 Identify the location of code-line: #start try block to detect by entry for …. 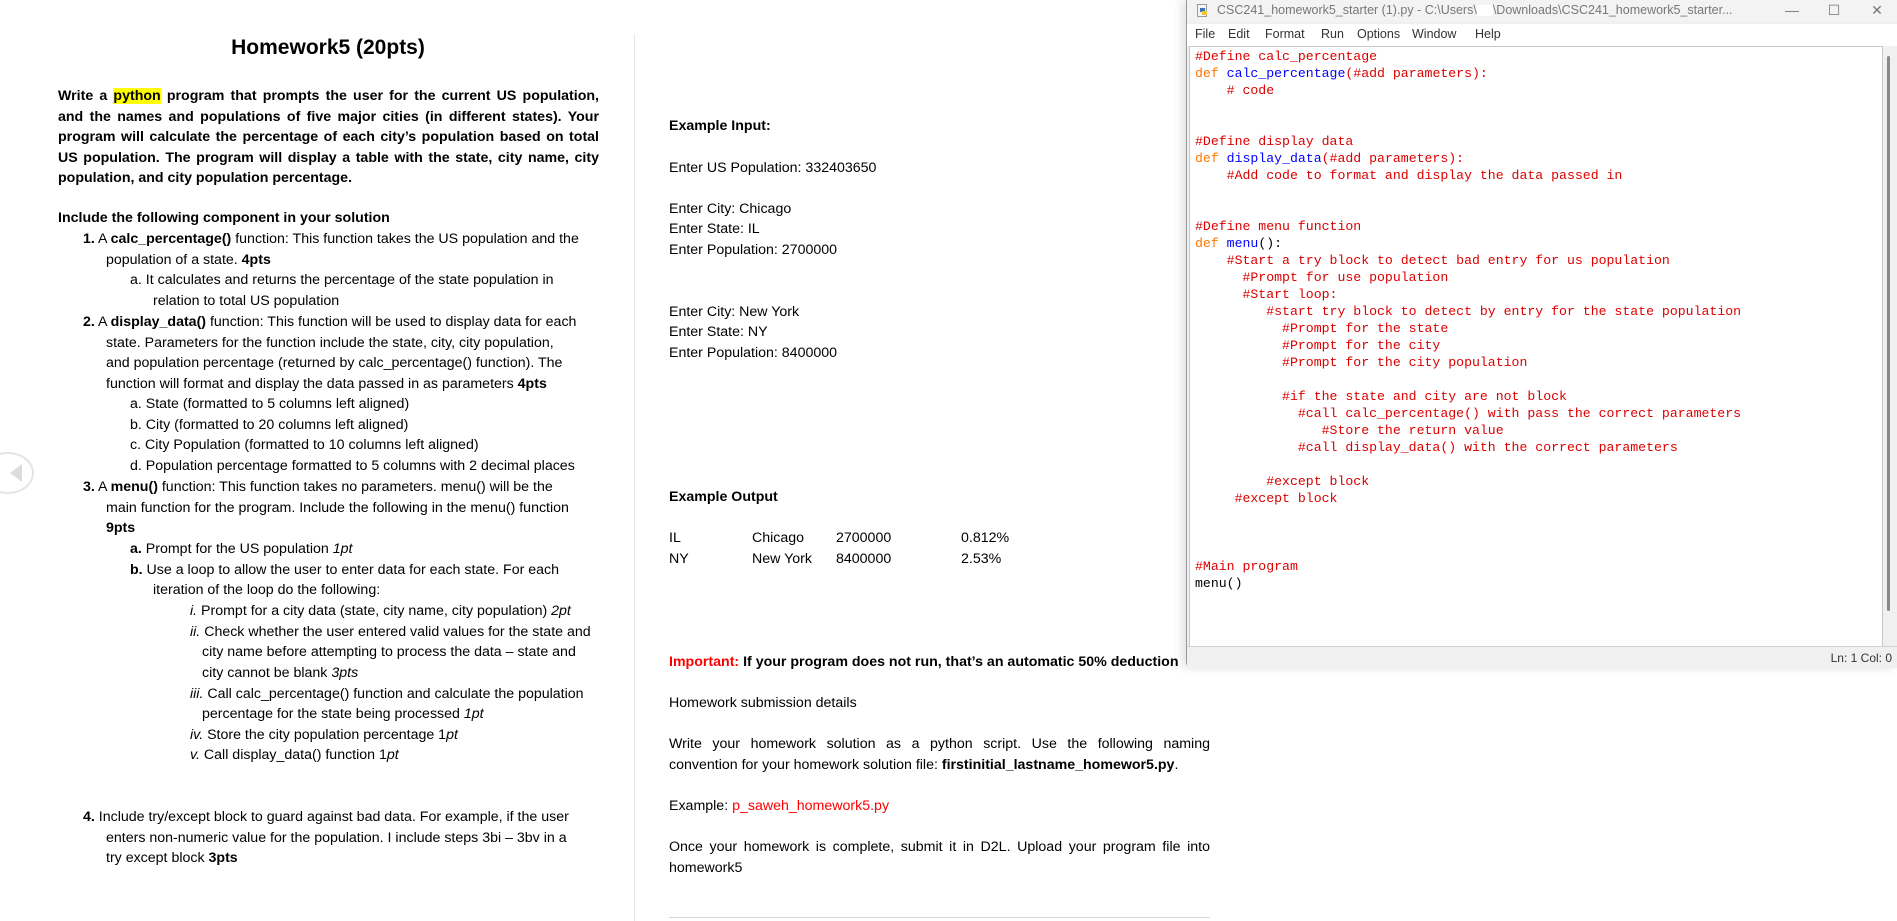
(1468, 311).